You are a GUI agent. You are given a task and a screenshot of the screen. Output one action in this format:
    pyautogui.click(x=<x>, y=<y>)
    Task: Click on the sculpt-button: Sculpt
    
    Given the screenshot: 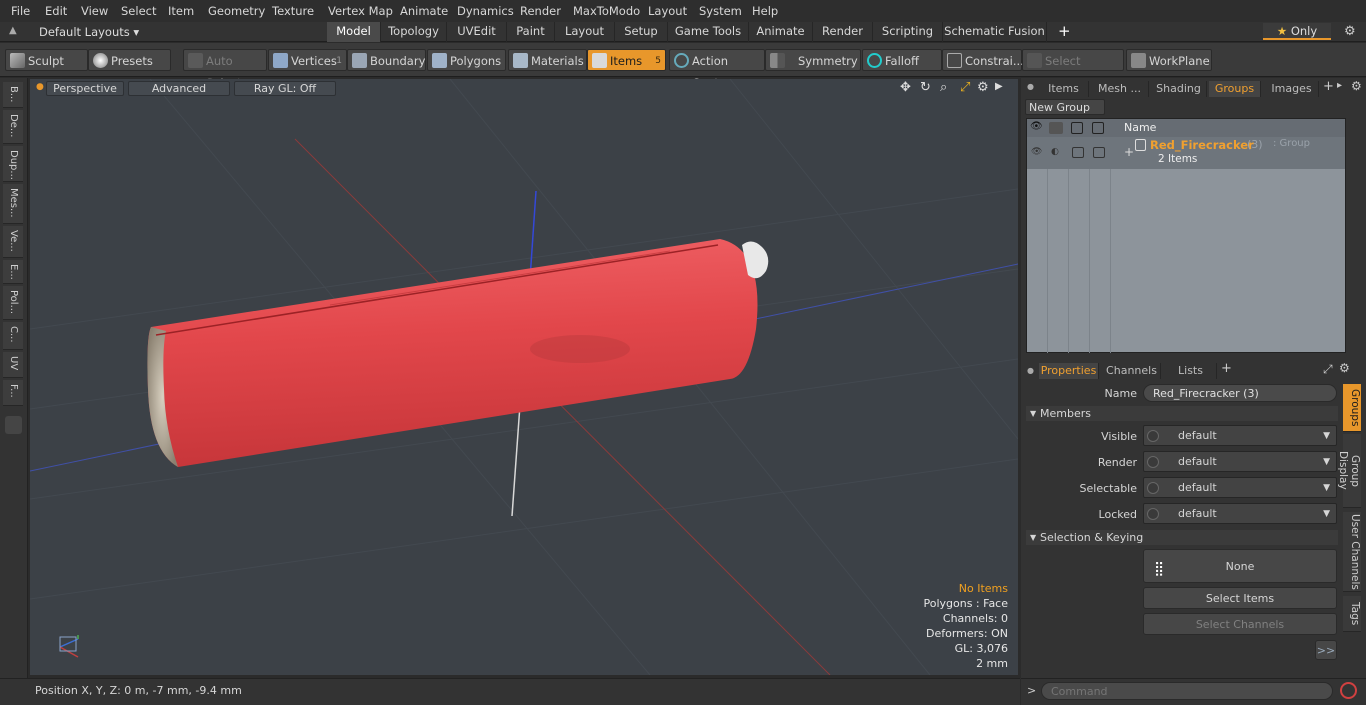 What is the action you would take?
    pyautogui.click(x=46, y=60)
    